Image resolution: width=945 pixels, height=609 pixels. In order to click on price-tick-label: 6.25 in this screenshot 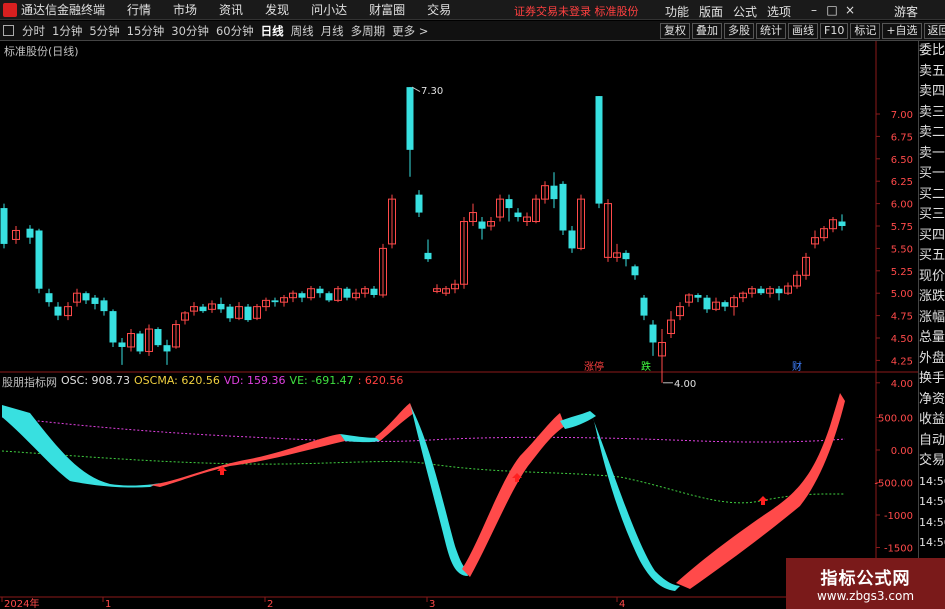, I will do `click(902, 182)`.